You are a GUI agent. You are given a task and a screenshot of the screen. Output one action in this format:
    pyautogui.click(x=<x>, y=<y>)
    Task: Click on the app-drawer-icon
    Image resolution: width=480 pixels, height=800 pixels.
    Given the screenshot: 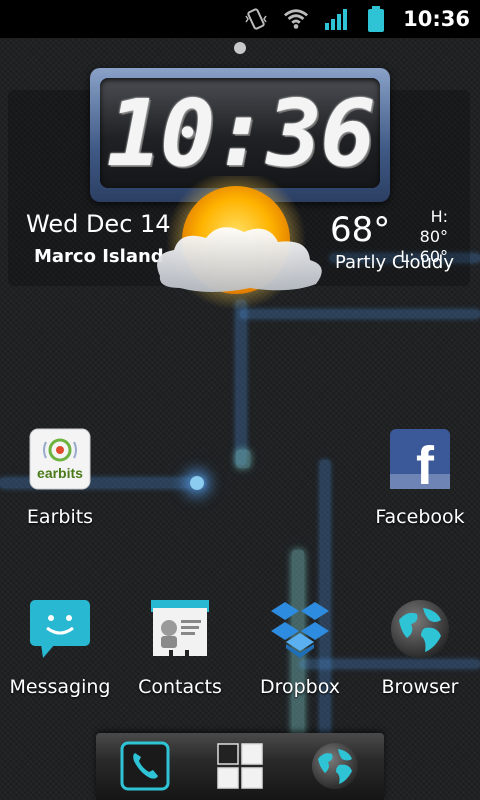 What is the action you would take?
    pyautogui.click(x=240, y=766)
    